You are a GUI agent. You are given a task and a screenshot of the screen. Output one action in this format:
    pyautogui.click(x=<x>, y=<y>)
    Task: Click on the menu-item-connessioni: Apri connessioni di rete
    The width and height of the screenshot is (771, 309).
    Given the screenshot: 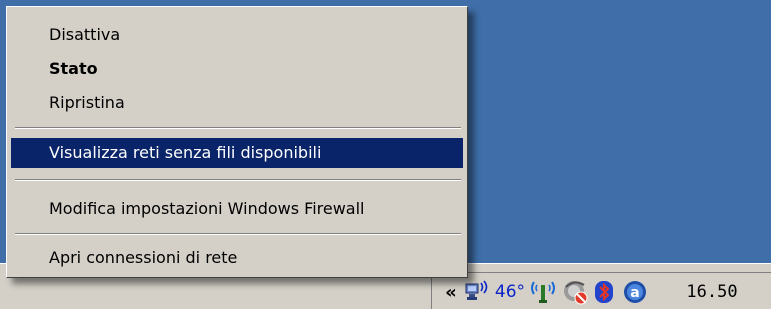 What is the action you would take?
    pyautogui.click(x=237, y=258)
    